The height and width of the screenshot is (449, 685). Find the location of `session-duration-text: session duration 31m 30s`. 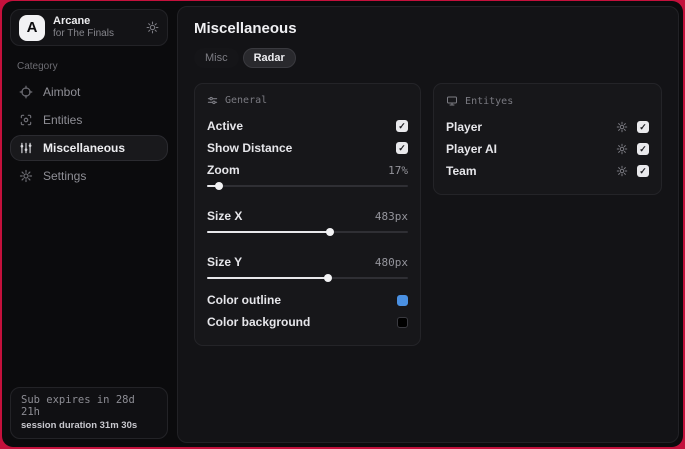

session-duration-text: session duration 31m 30s is located at coordinates (79, 425).